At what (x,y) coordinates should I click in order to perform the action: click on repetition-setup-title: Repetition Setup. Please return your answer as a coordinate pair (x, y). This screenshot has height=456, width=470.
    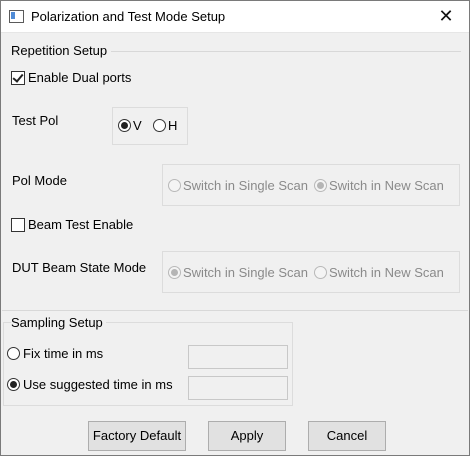
    Looking at the image, I should click on (59, 50).